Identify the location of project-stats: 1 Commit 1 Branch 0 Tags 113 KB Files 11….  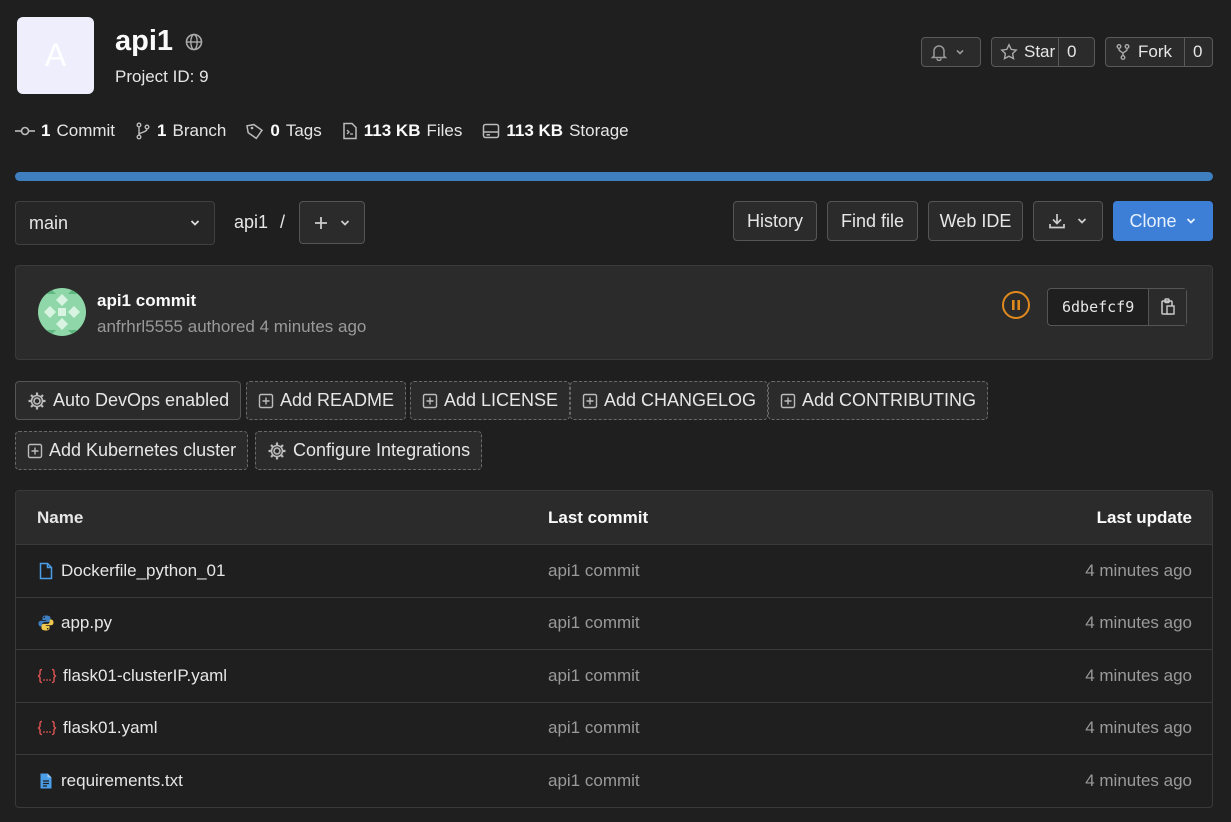
(322, 131).